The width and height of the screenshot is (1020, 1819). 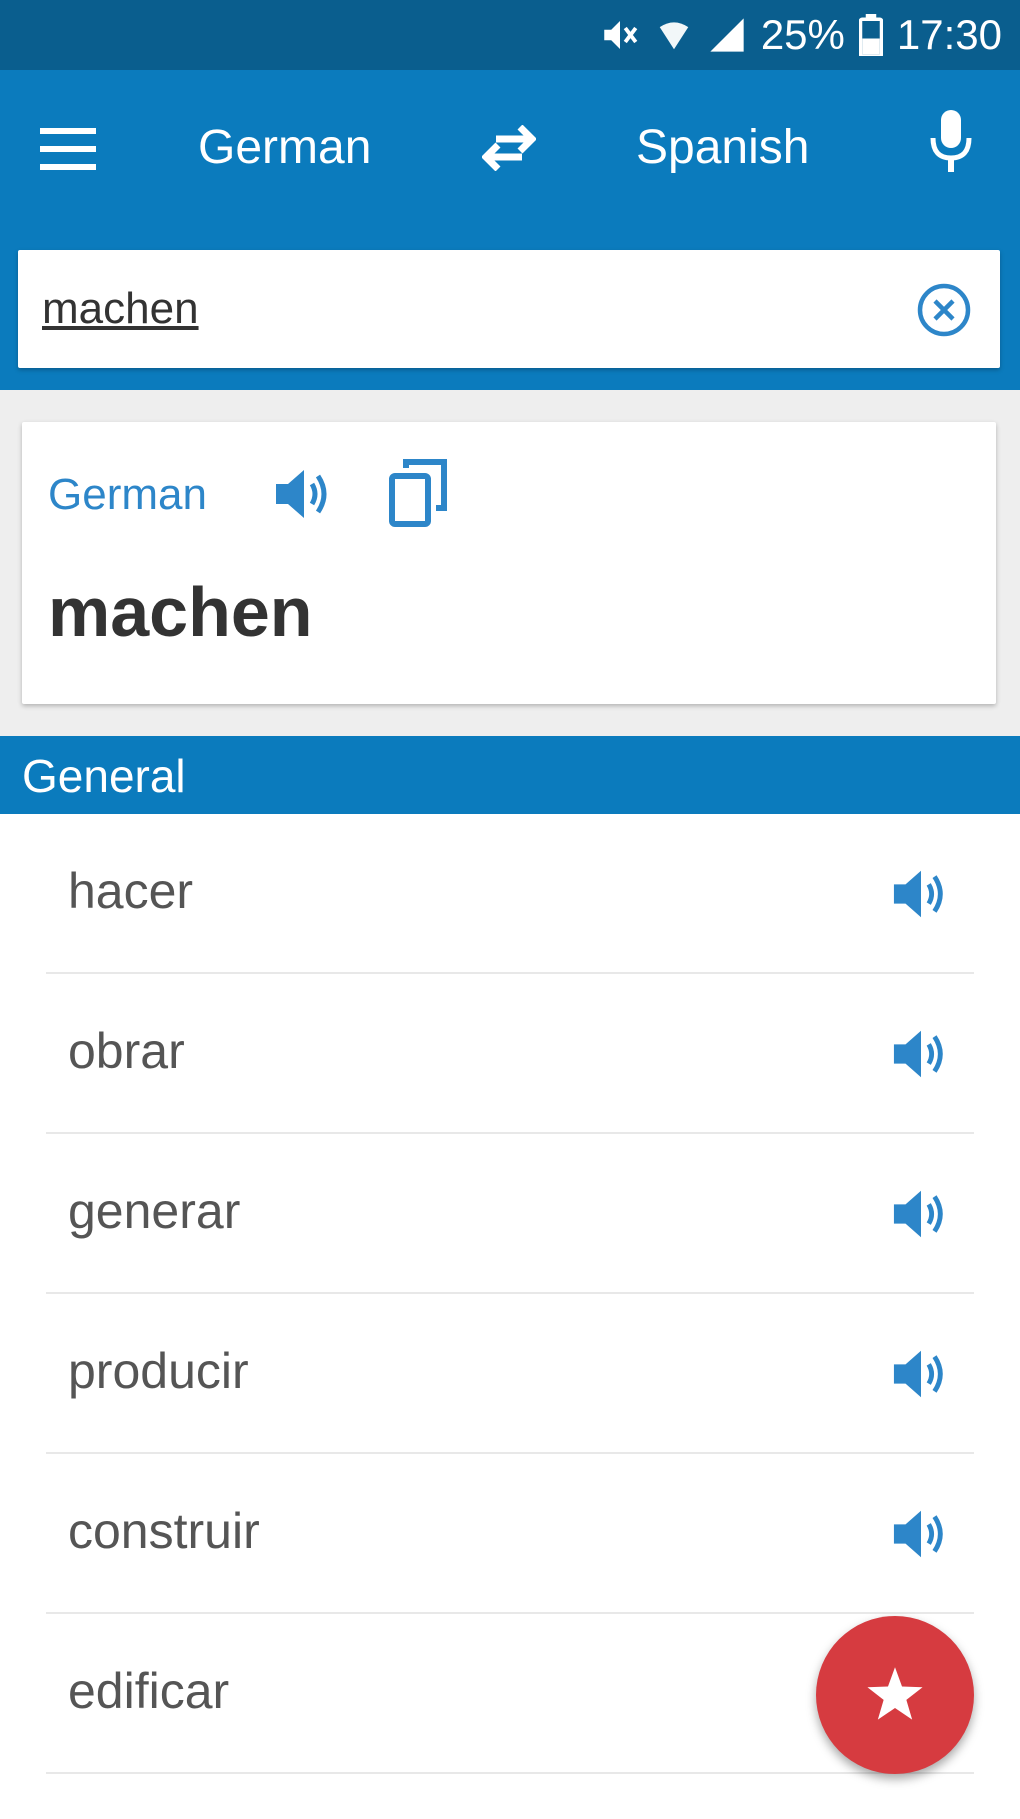 I want to click on voice-input-button, so click(x=951, y=143).